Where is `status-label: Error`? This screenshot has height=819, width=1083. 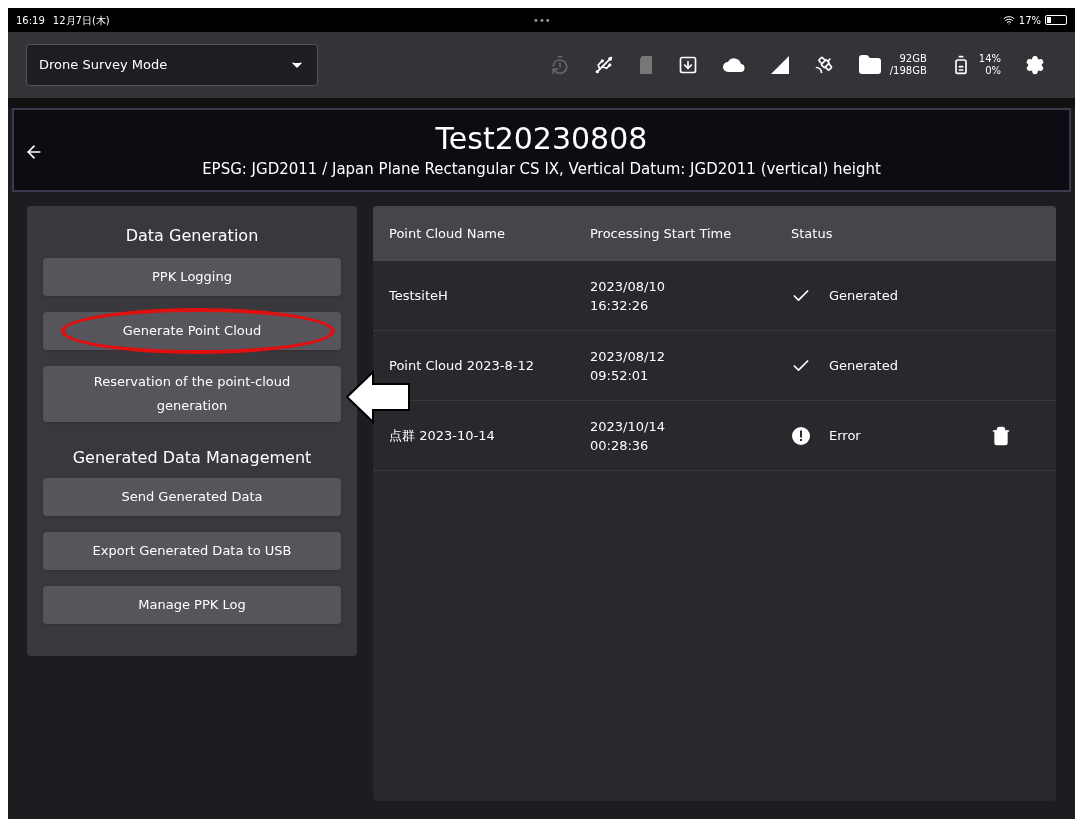 status-label: Error is located at coordinates (845, 435).